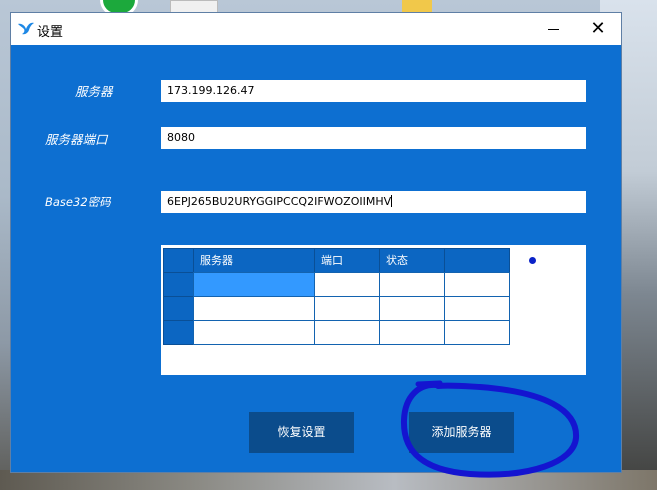 The height and width of the screenshot is (490, 657). Describe the element at coordinates (301, 432) in the screenshot. I see `restore-settings-button: 恢复设置` at that location.